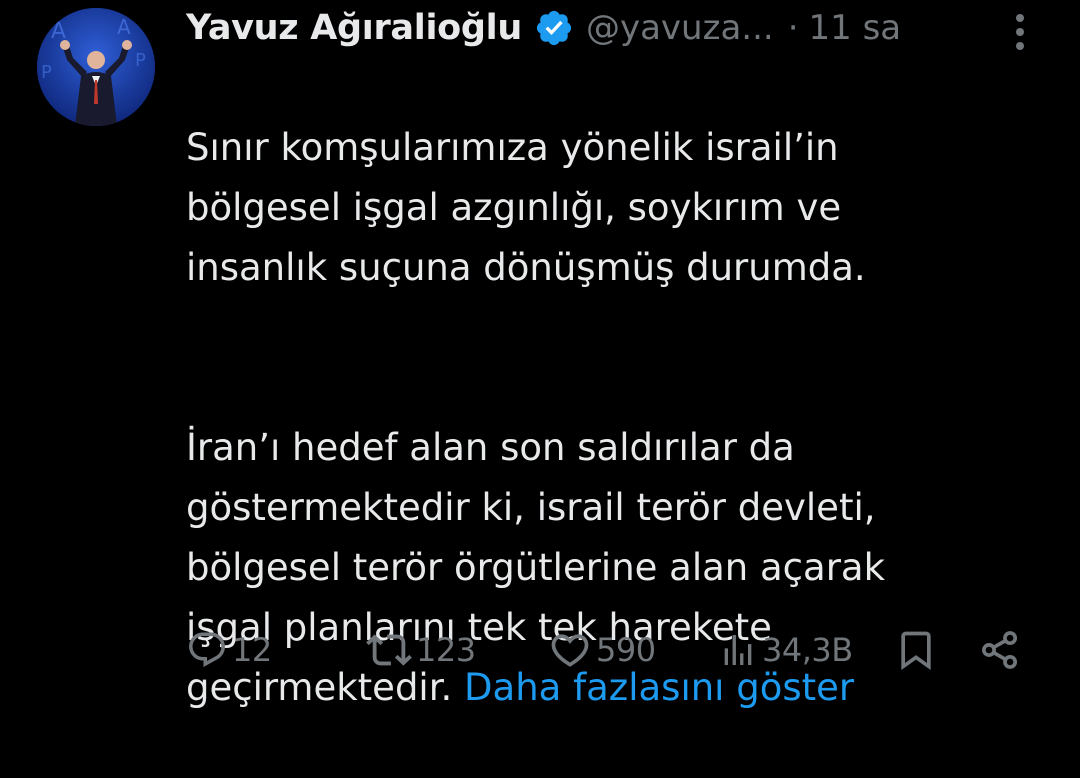  I want to click on more-vertical-icon, so click(1020, 32).